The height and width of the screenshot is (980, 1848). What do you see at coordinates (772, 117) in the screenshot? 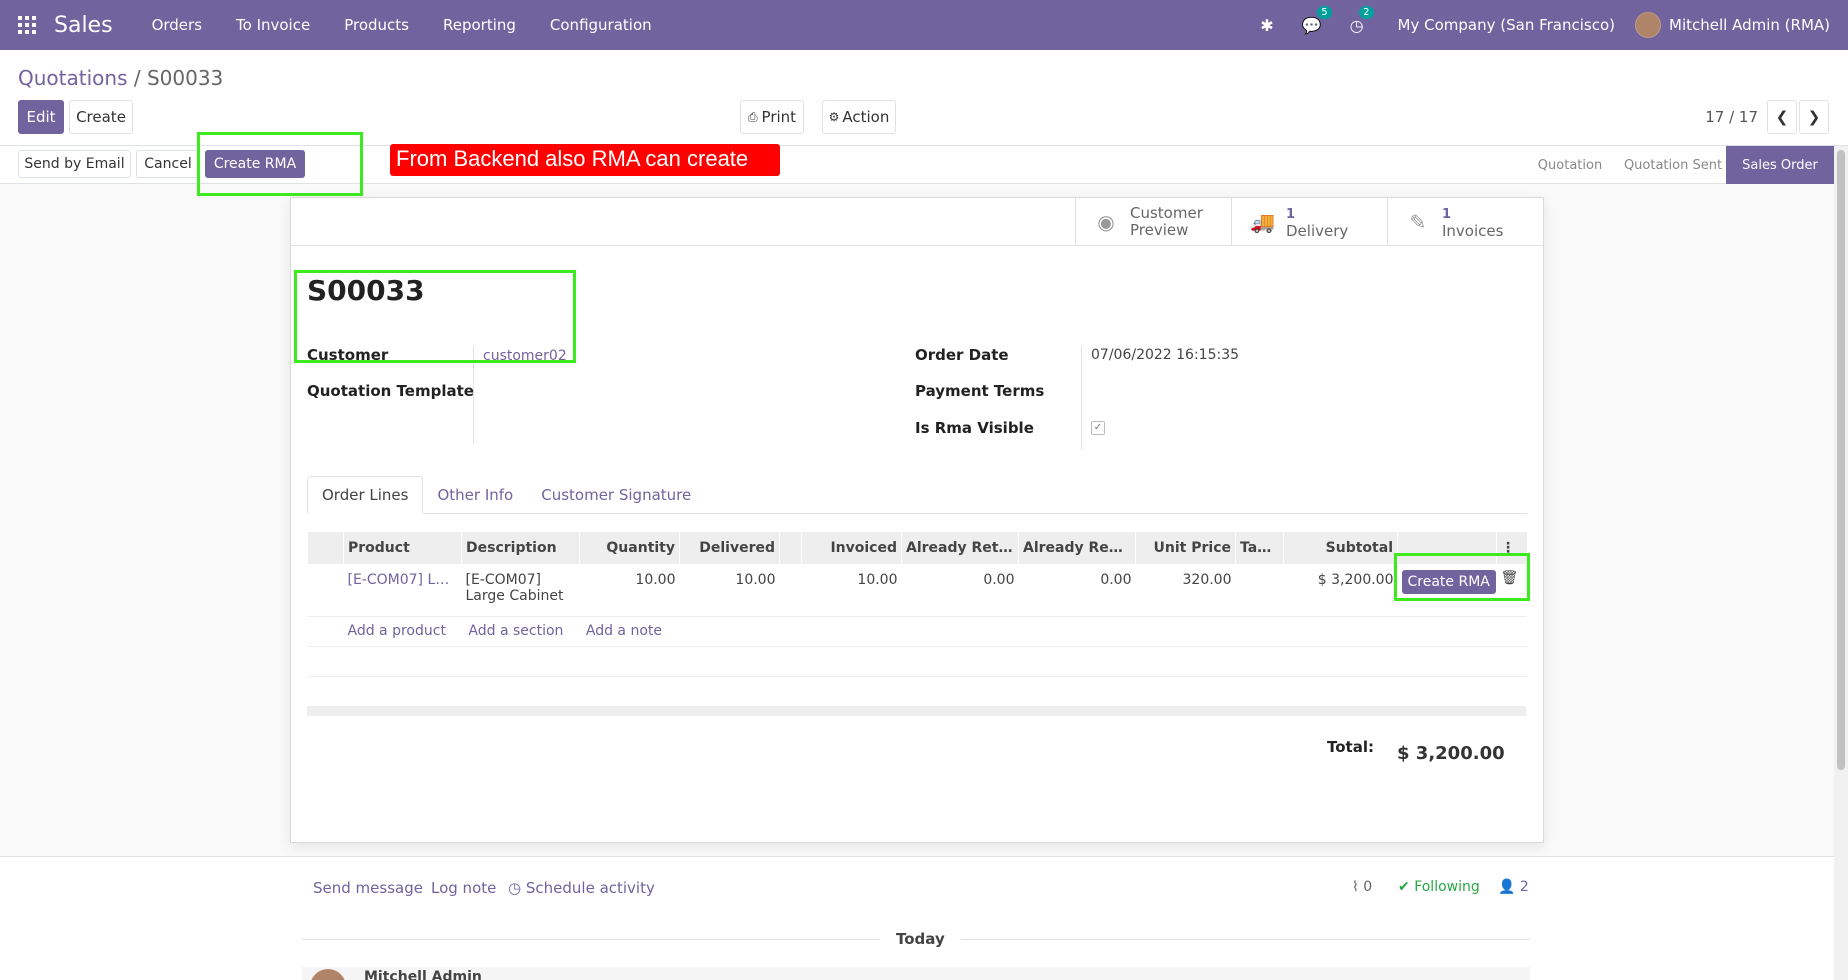
I see `print-button: ⎙ Print` at bounding box center [772, 117].